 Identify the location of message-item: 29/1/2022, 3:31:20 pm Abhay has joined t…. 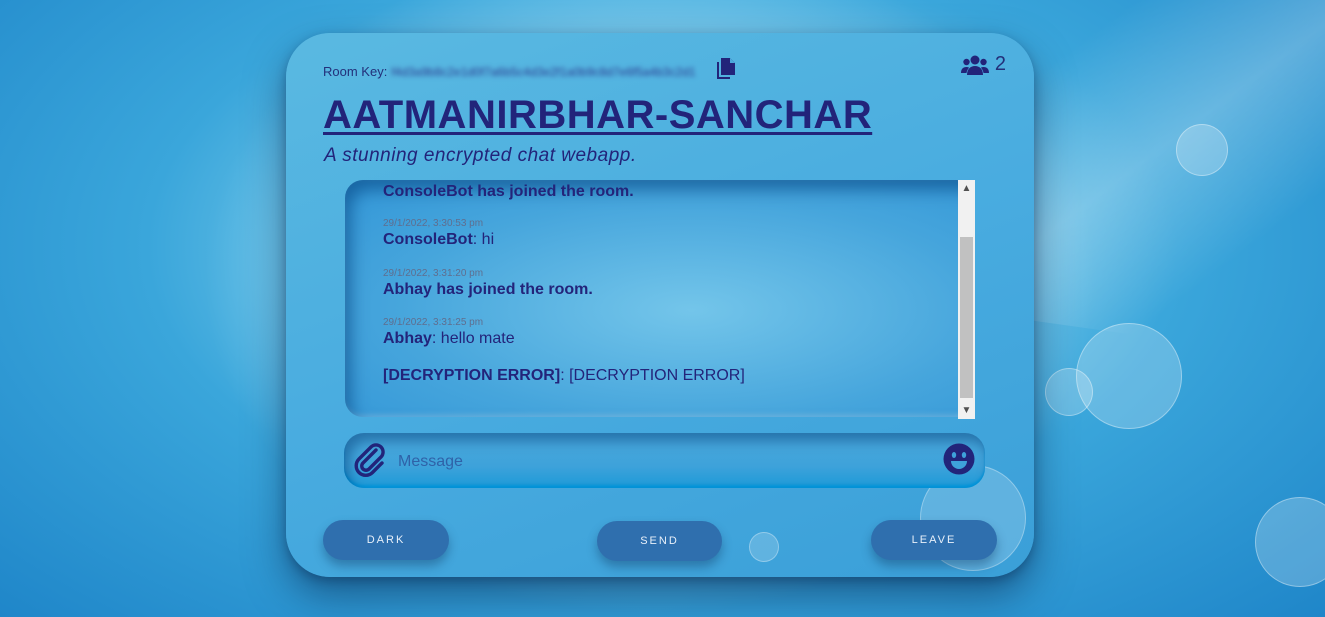
(488, 284).